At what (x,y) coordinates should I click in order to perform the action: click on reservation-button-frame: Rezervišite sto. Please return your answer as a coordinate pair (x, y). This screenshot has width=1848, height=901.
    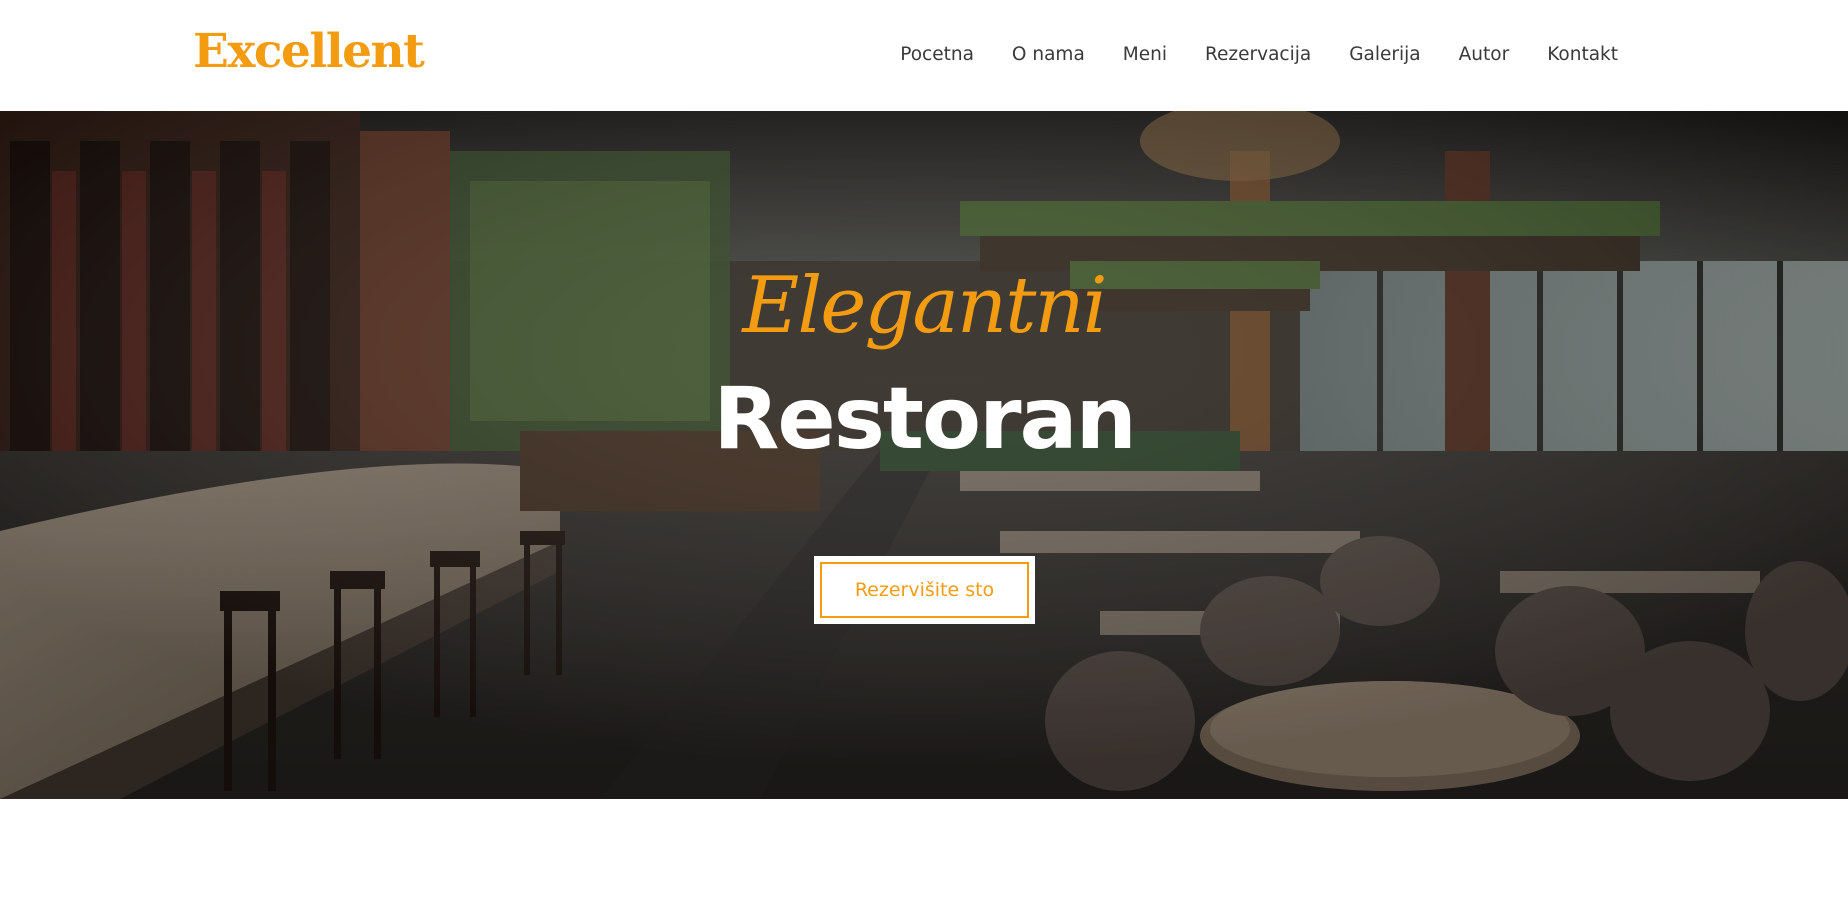
    Looking at the image, I should click on (924, 590).